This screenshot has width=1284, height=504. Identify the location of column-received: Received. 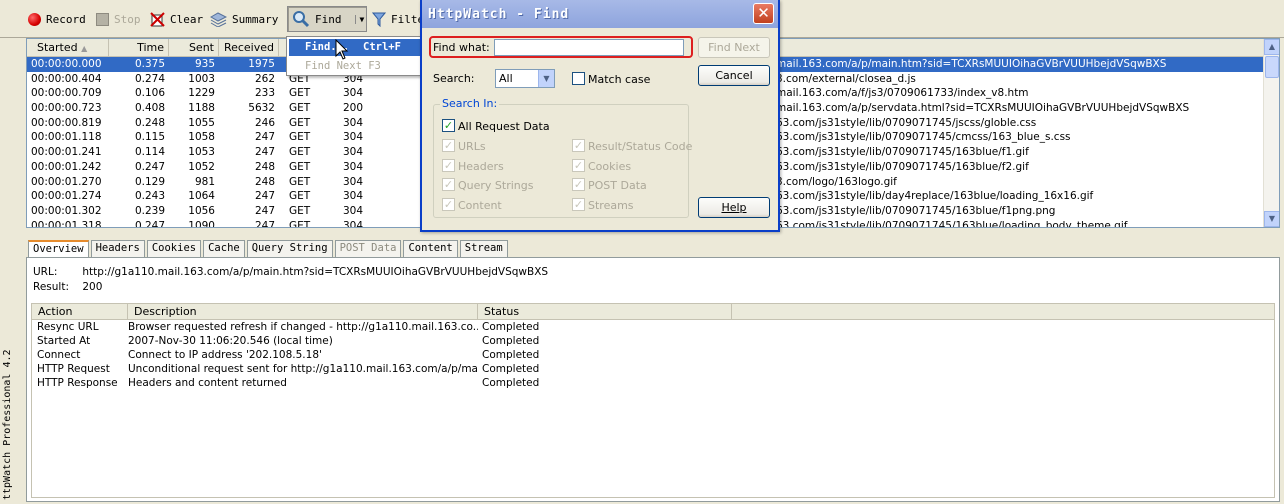
(249, 48).